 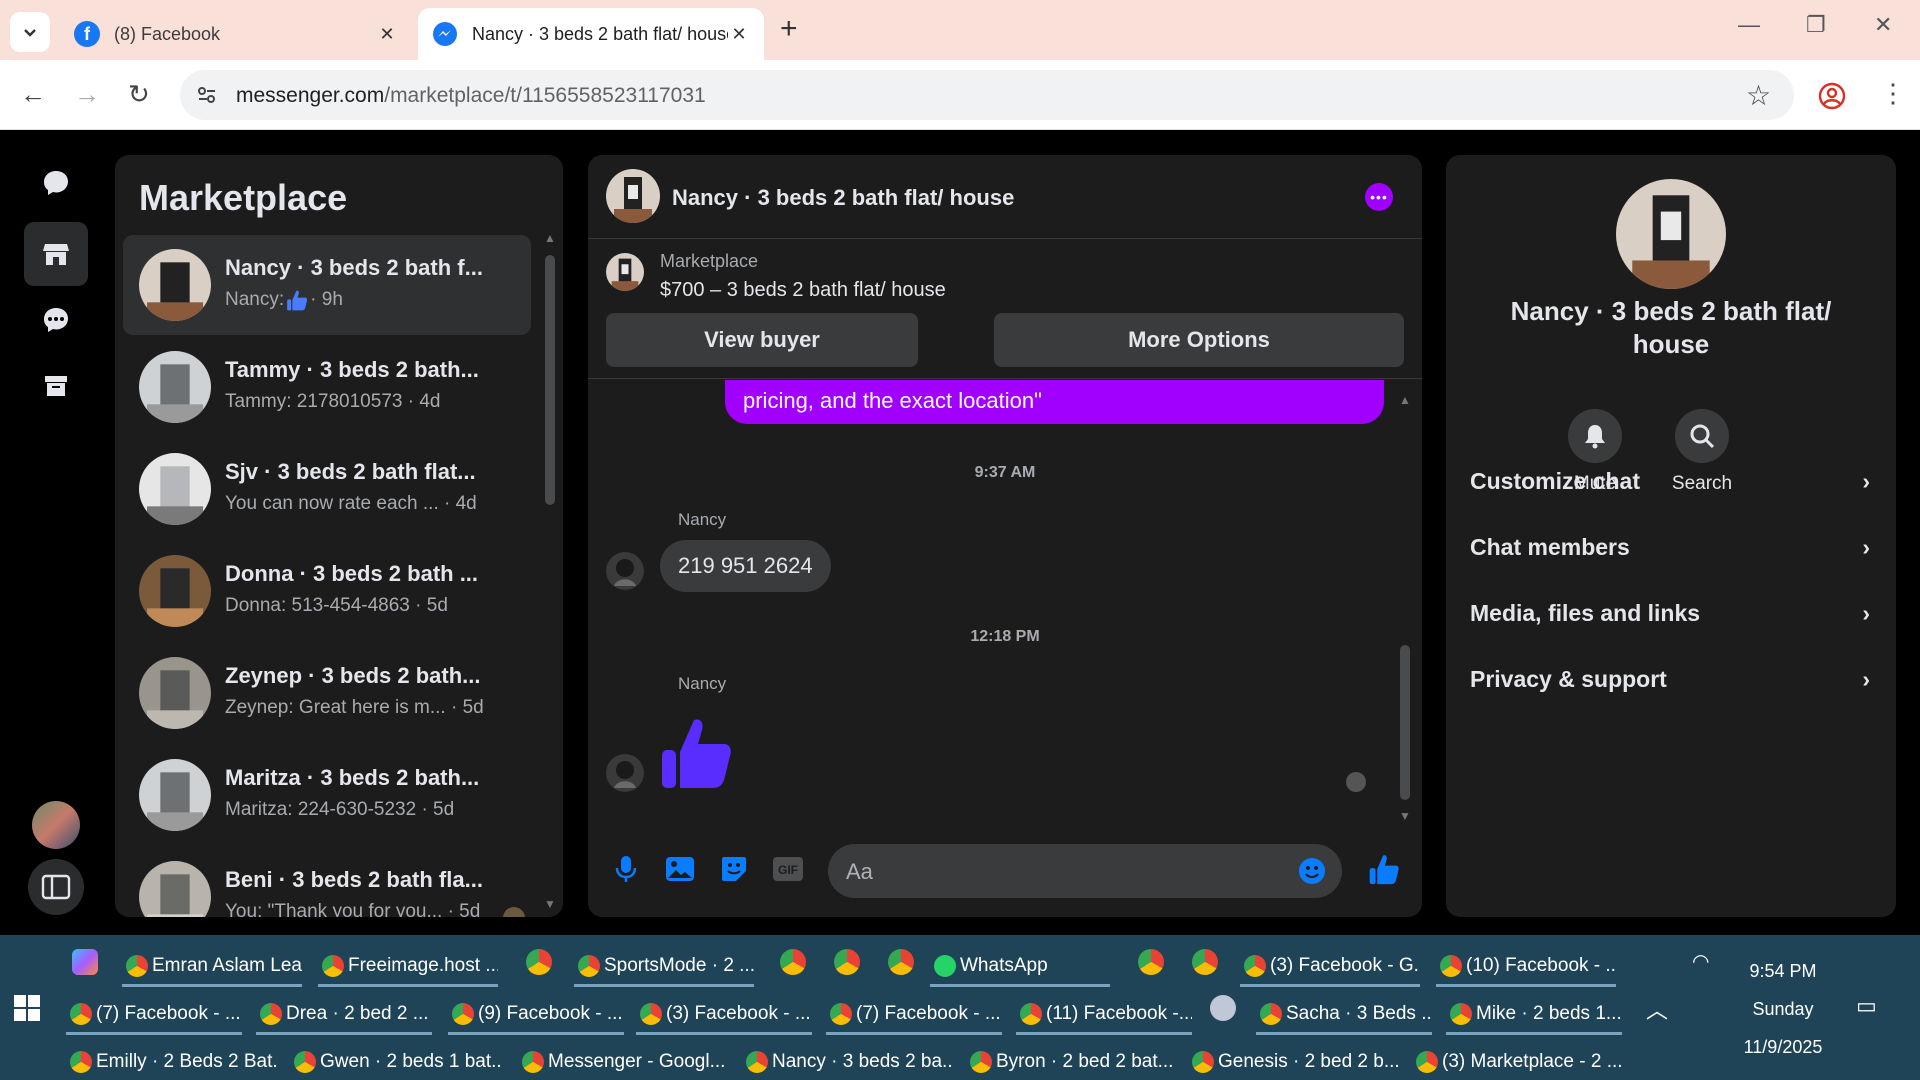 What do you see at coordinates (1199, 340) in the screenshot?
I see `more-options-button: More Options` at bounding box center [1199, 340].